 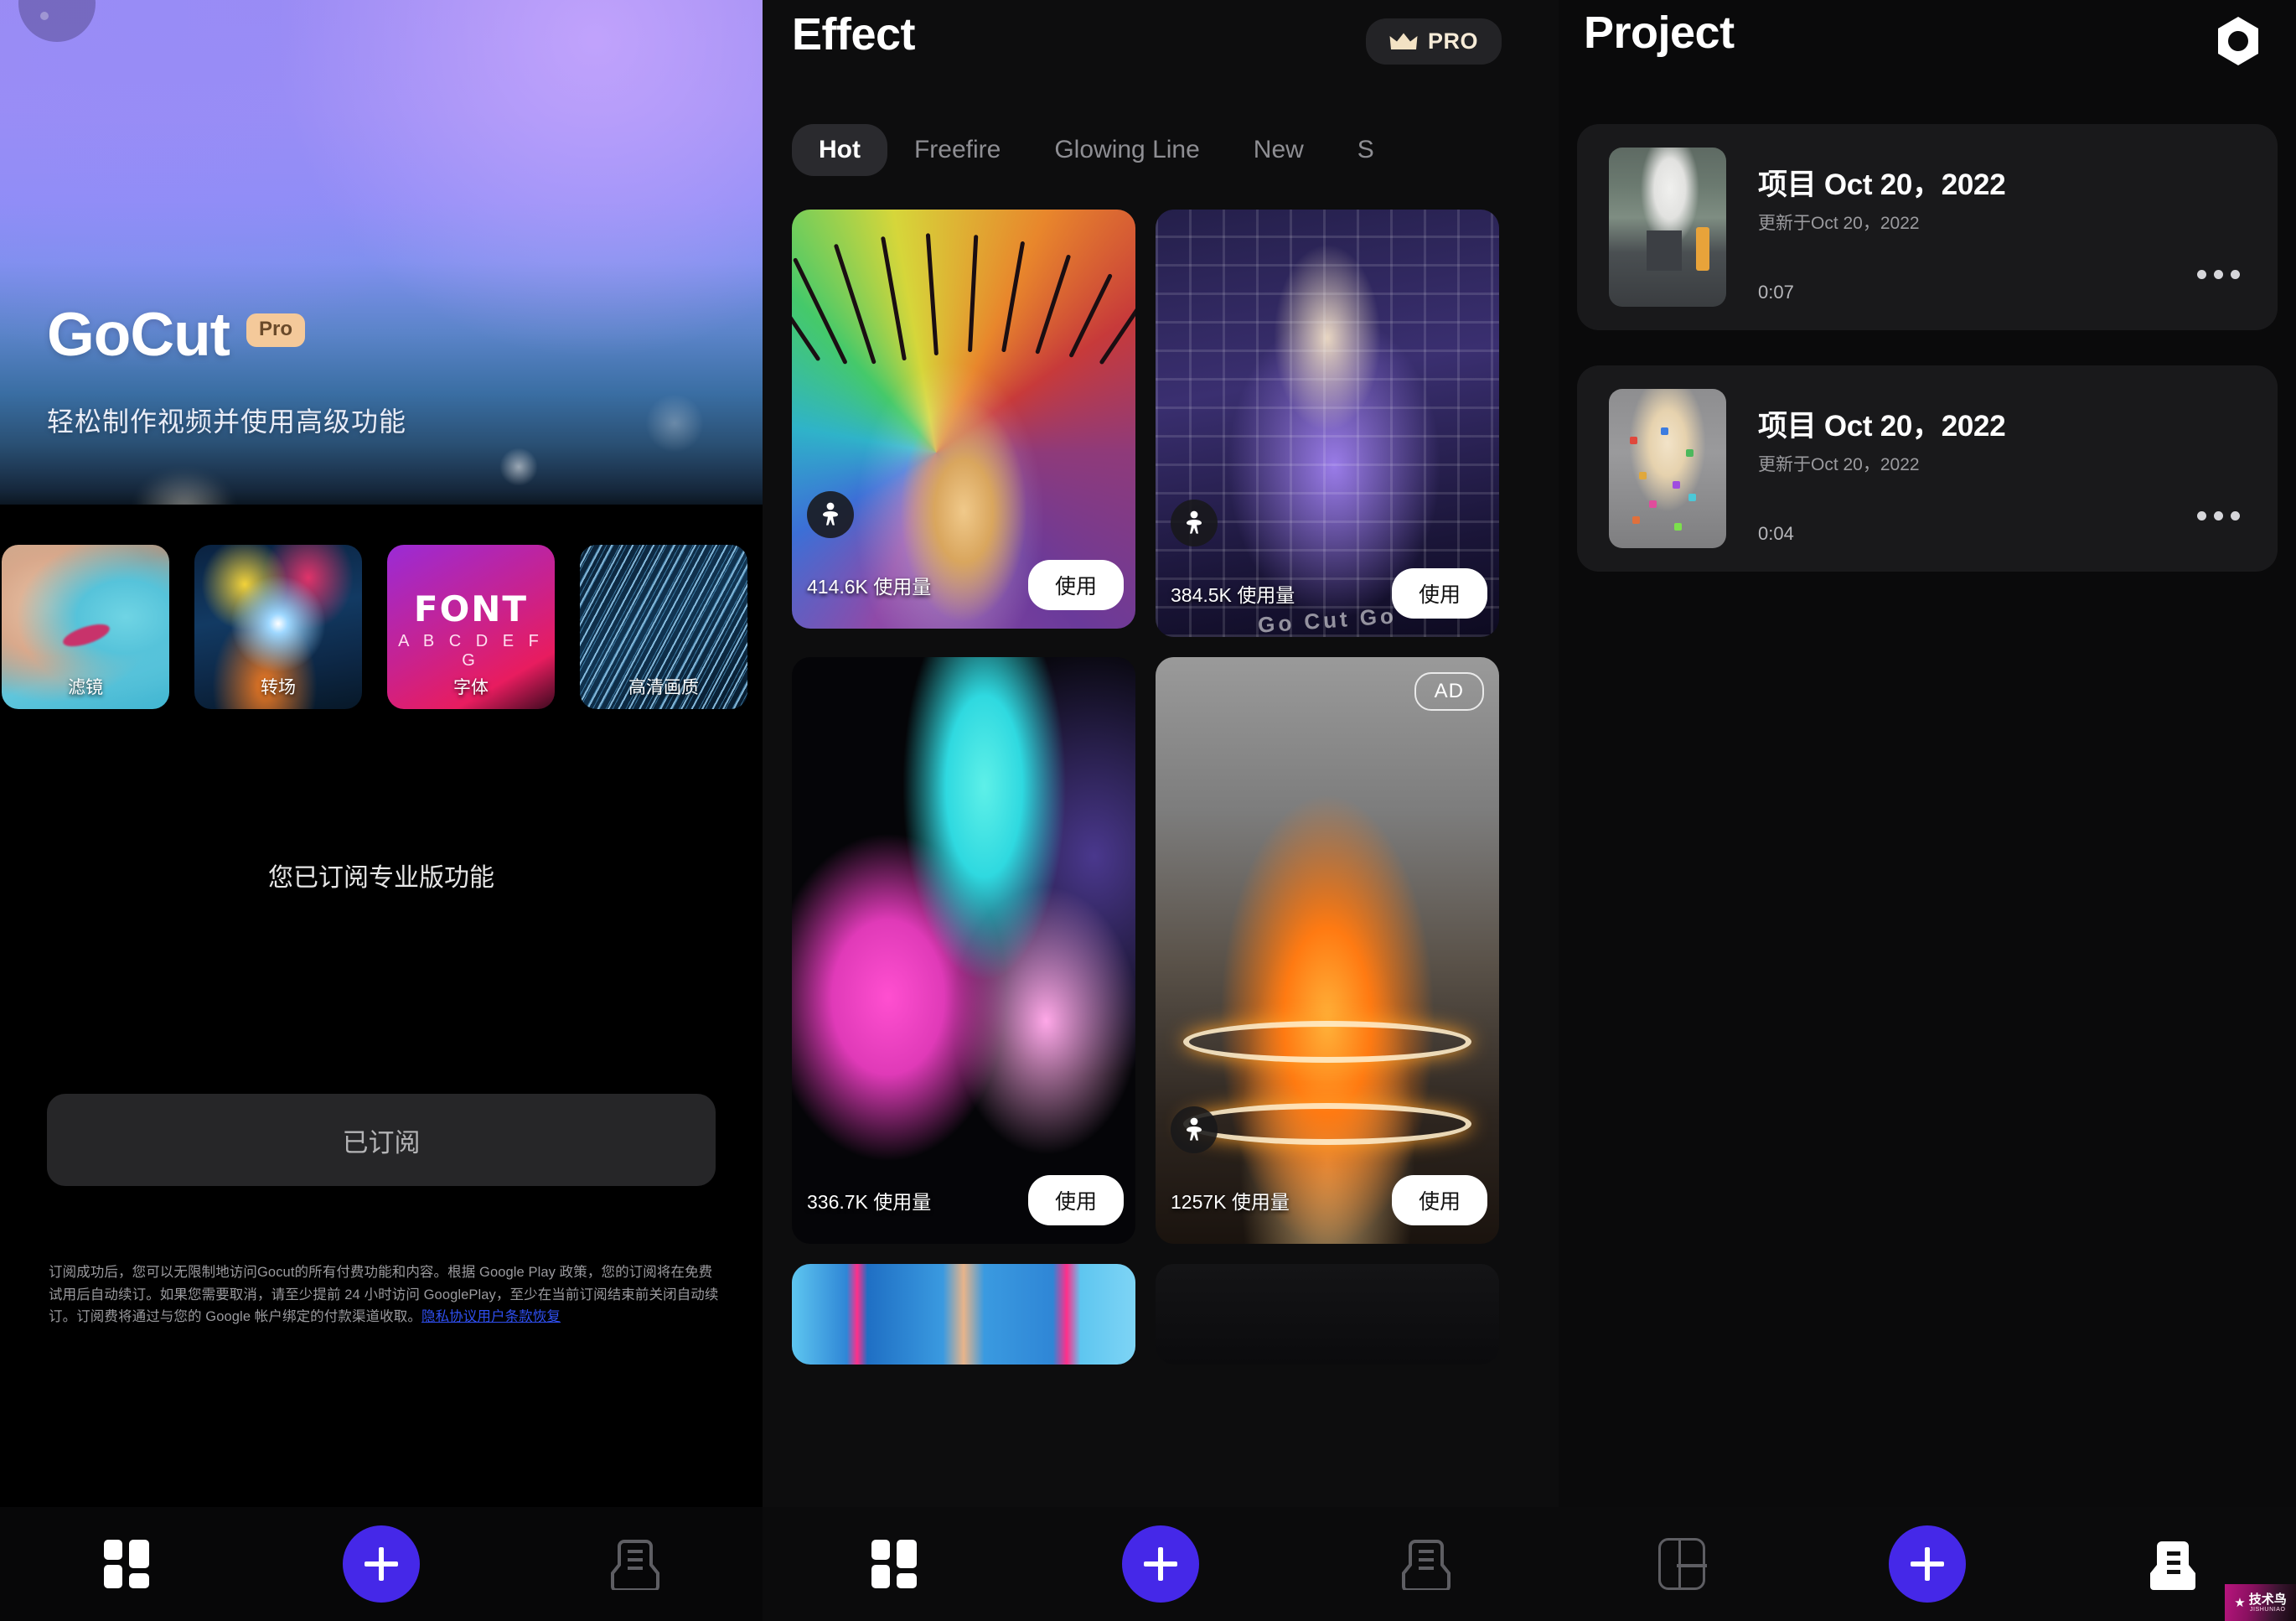 What do you see at coordinates (964, 950) in the screenshot?
I see `effect-card: 336.7K 使用量 使用` at bounding box center [964, 950].